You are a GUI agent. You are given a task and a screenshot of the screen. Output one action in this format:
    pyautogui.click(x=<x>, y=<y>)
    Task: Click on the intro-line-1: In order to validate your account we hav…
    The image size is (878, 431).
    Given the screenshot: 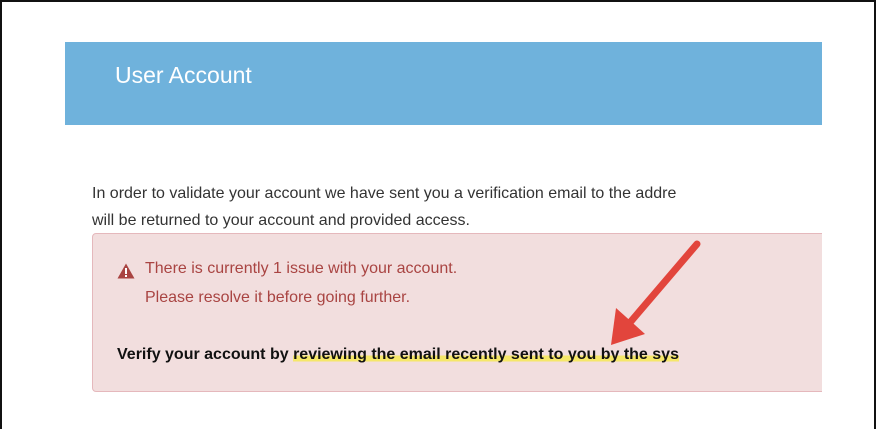 What is the action you would take?
    pyautogui.click(x=384, y=193)
    